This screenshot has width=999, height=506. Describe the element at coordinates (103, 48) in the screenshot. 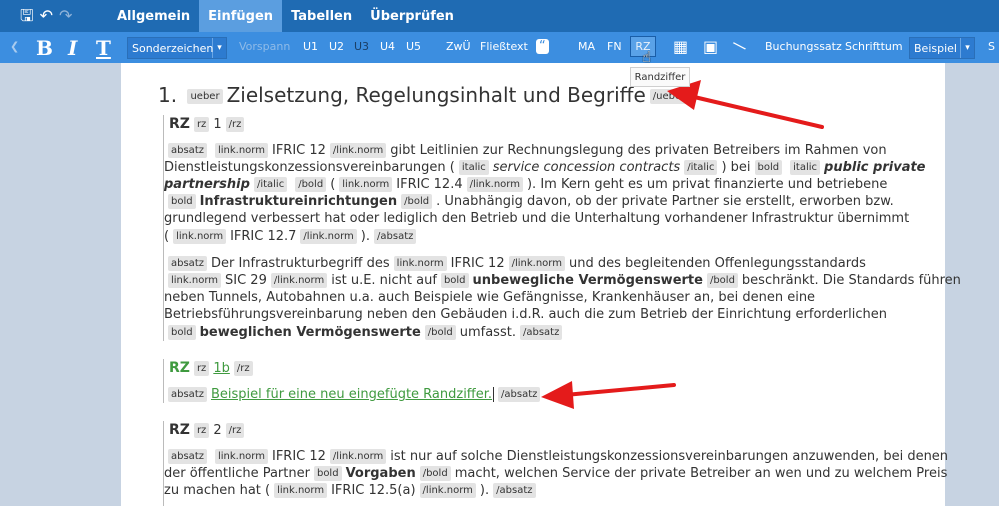

I see `text-button: T` at that location.